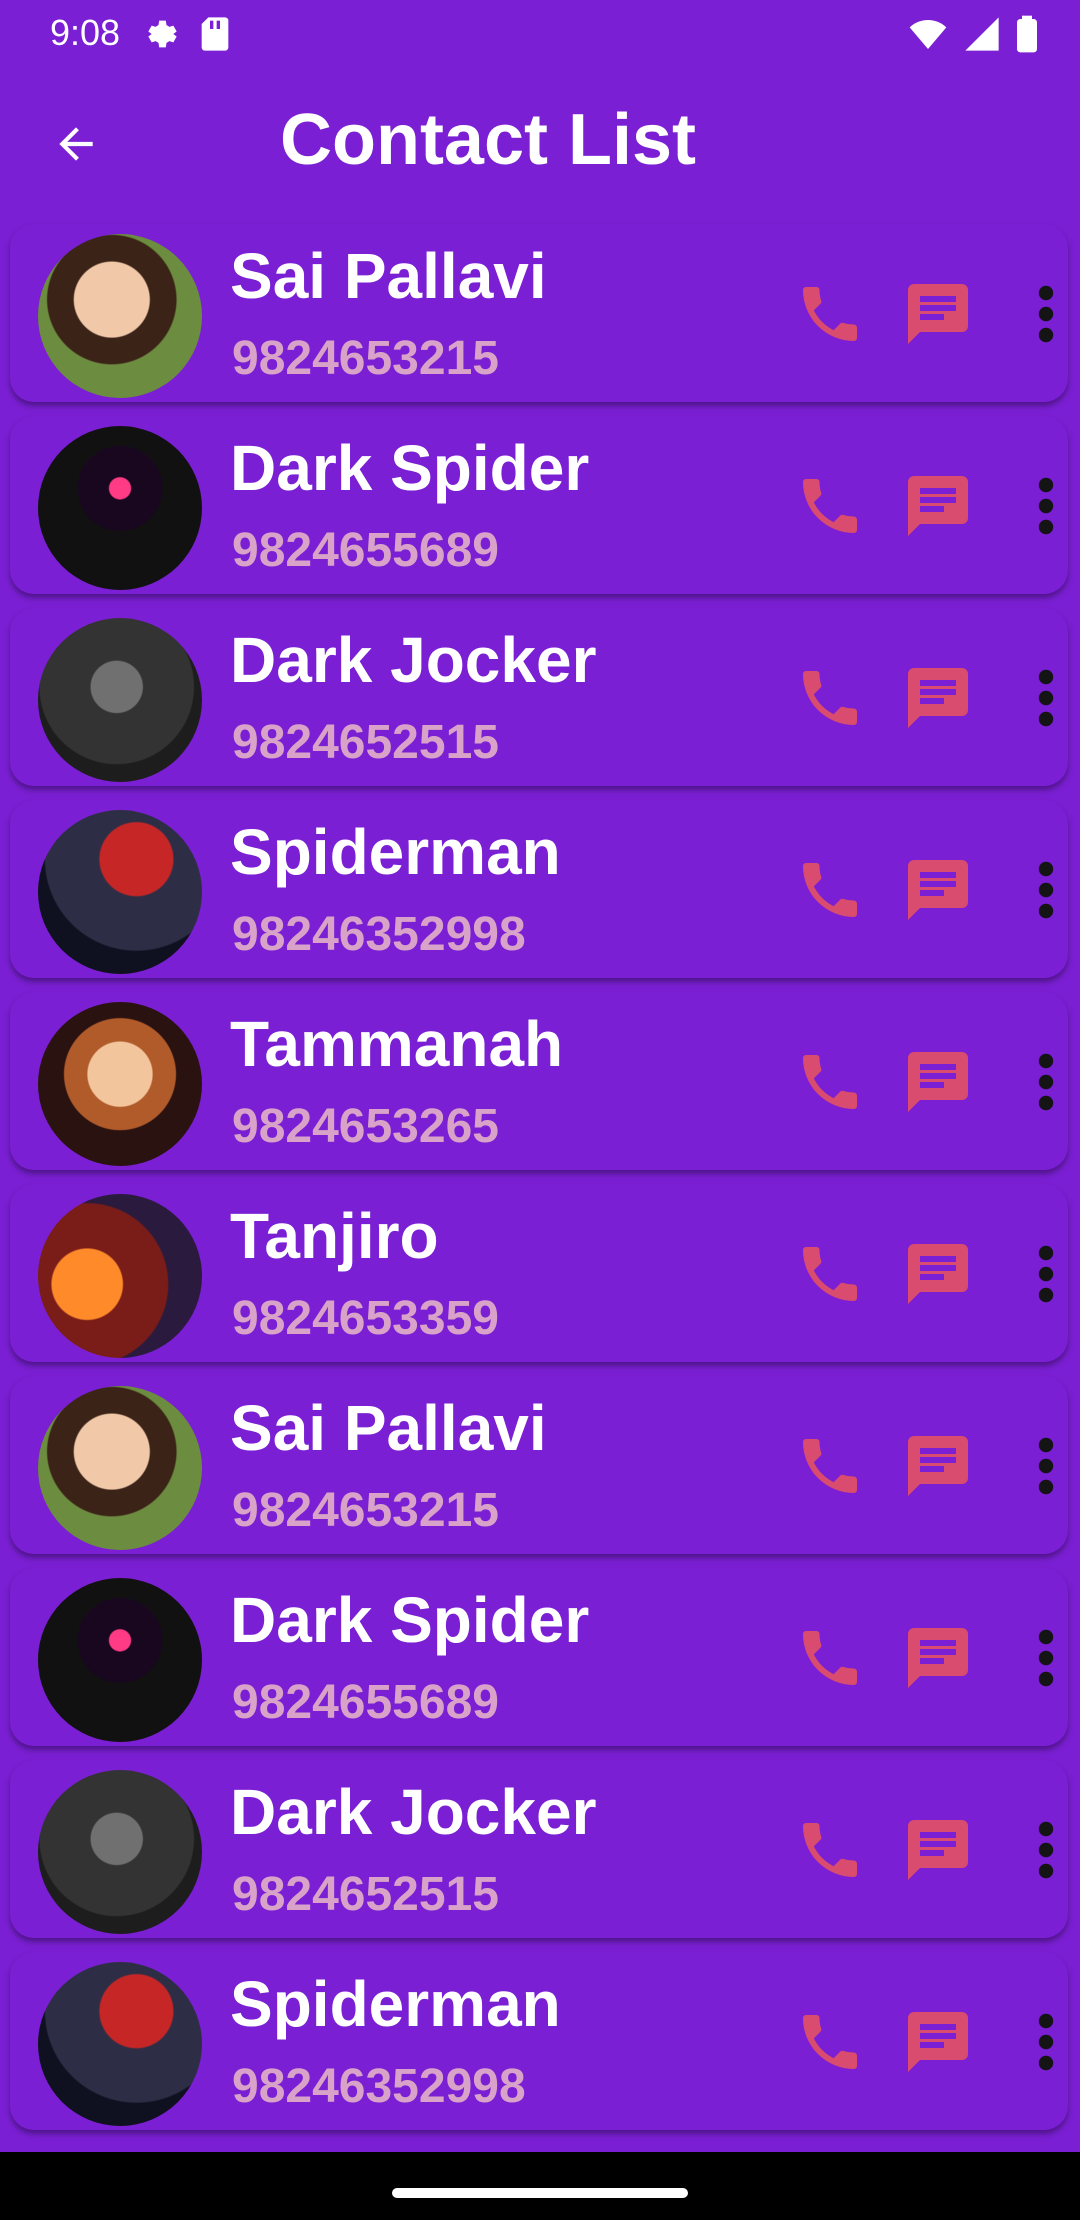  What do you see at coordinates (540, 2193) in the screenshot?
I see `home-indicator` at bounding box center [540, 2193].